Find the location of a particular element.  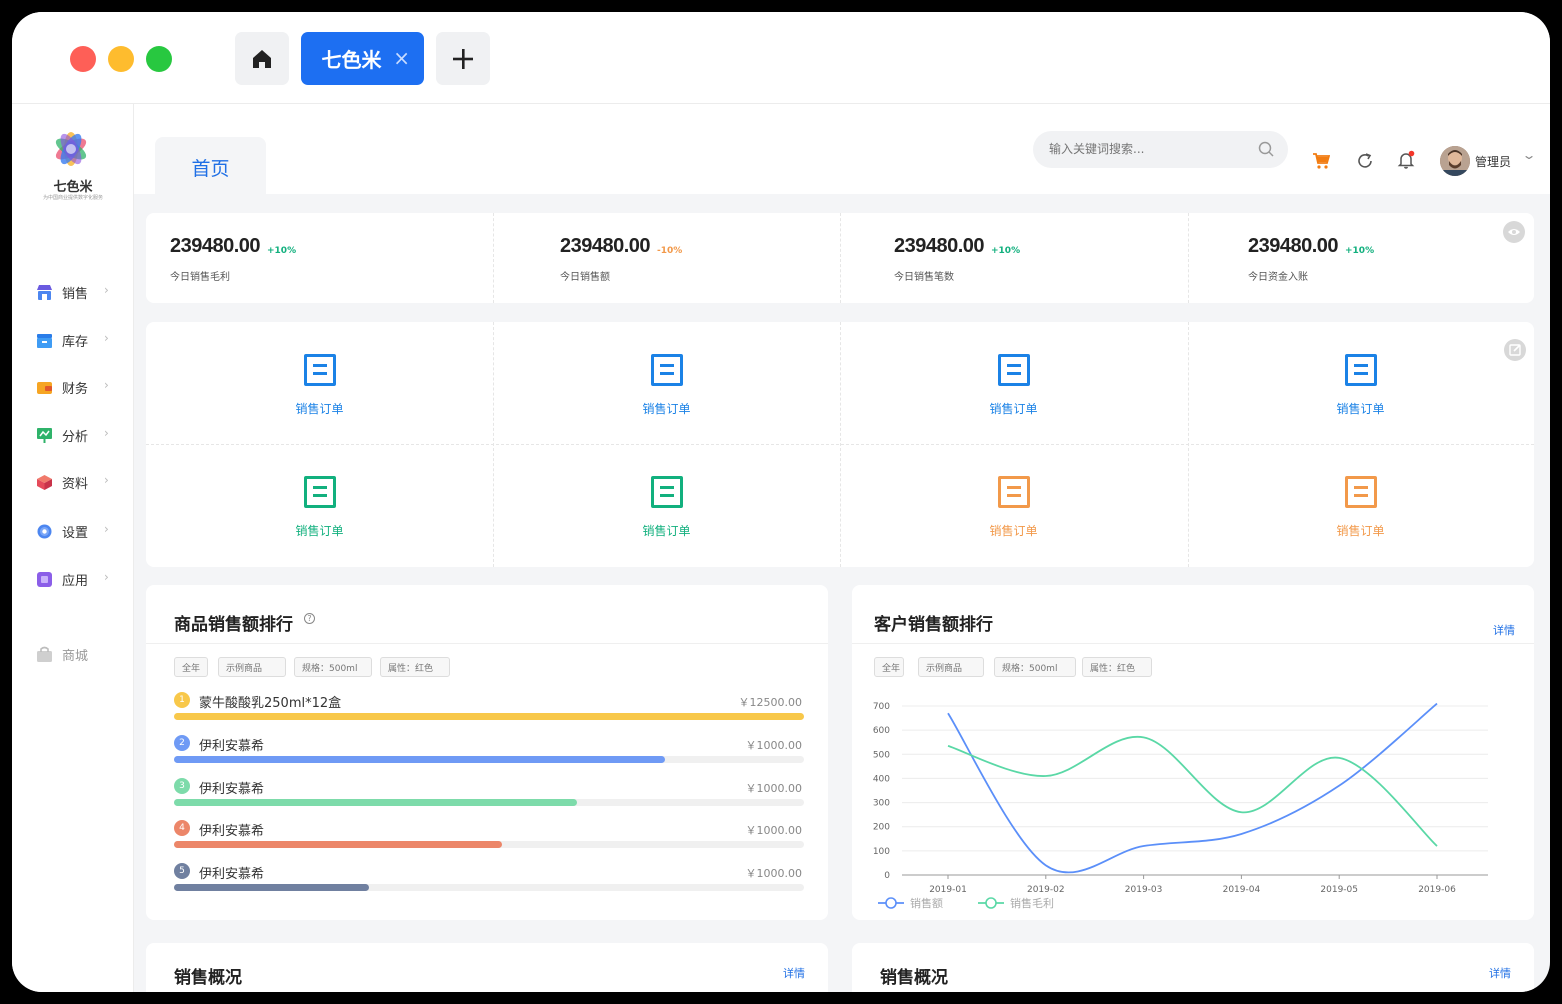

x-tick-label: 2019-02 is located at coordinates (1046, 890).